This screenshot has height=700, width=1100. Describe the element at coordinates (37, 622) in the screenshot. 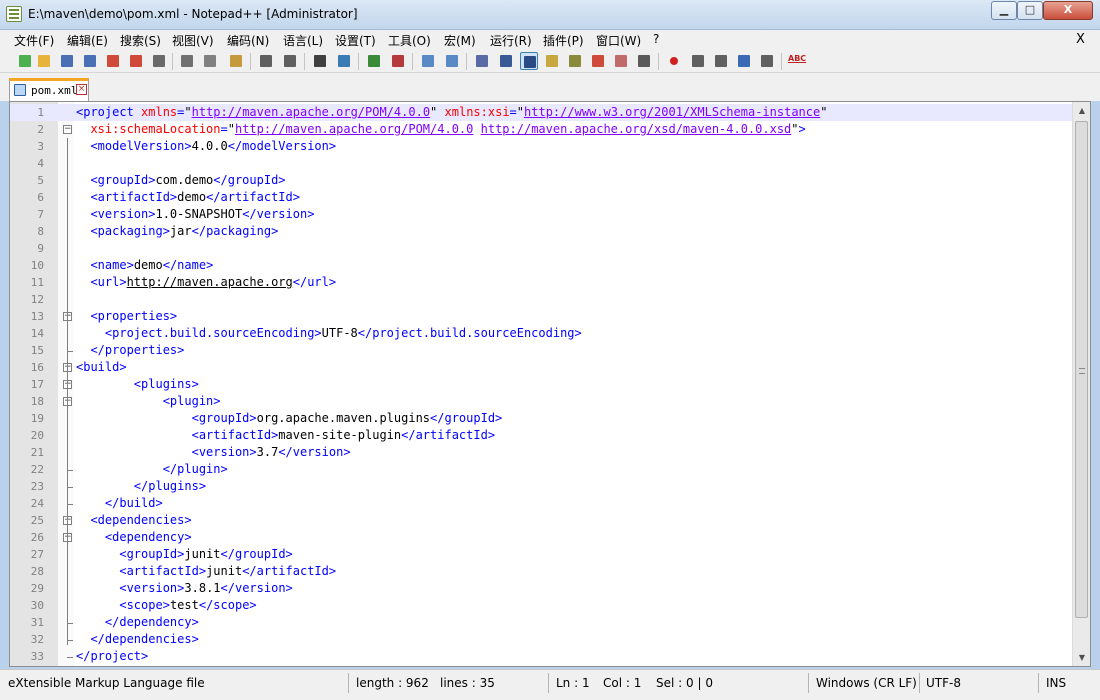

I see `line-number: 31` at that location.